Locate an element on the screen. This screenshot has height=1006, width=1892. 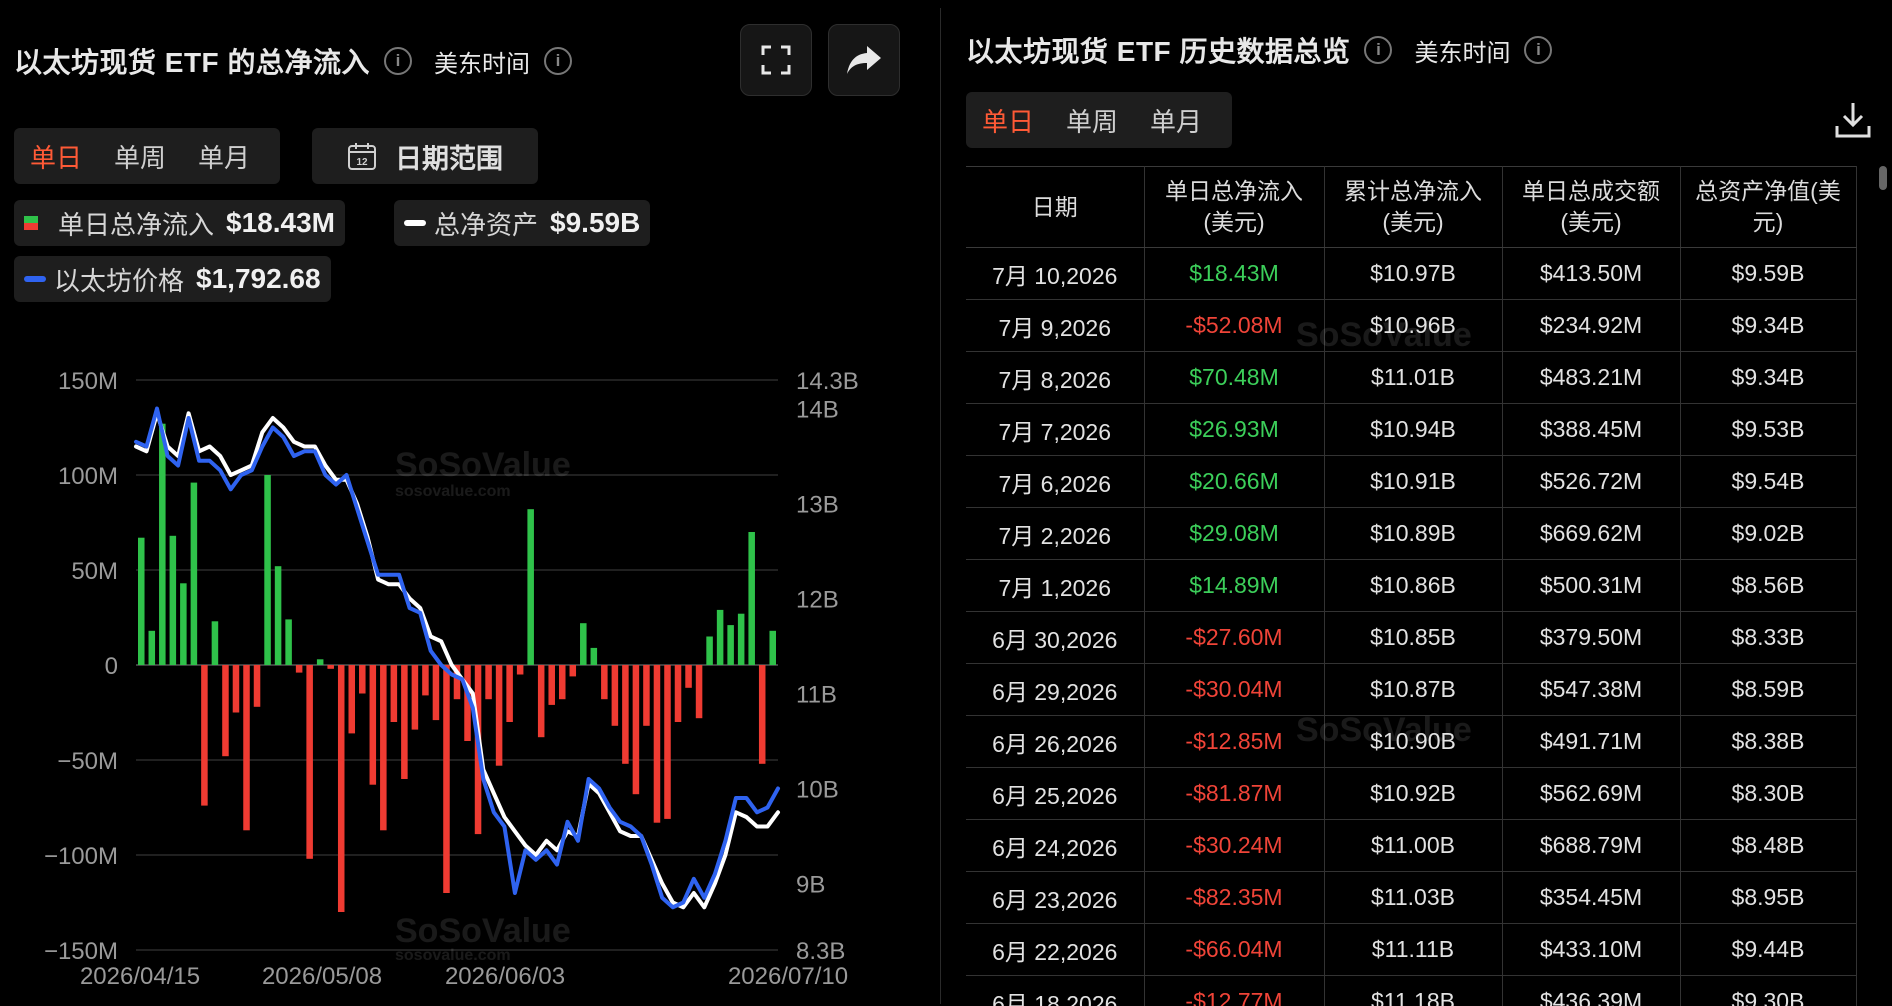
legend-daily-flow: 单日总净流入 $18.43M is located at coordinates (179, 223).